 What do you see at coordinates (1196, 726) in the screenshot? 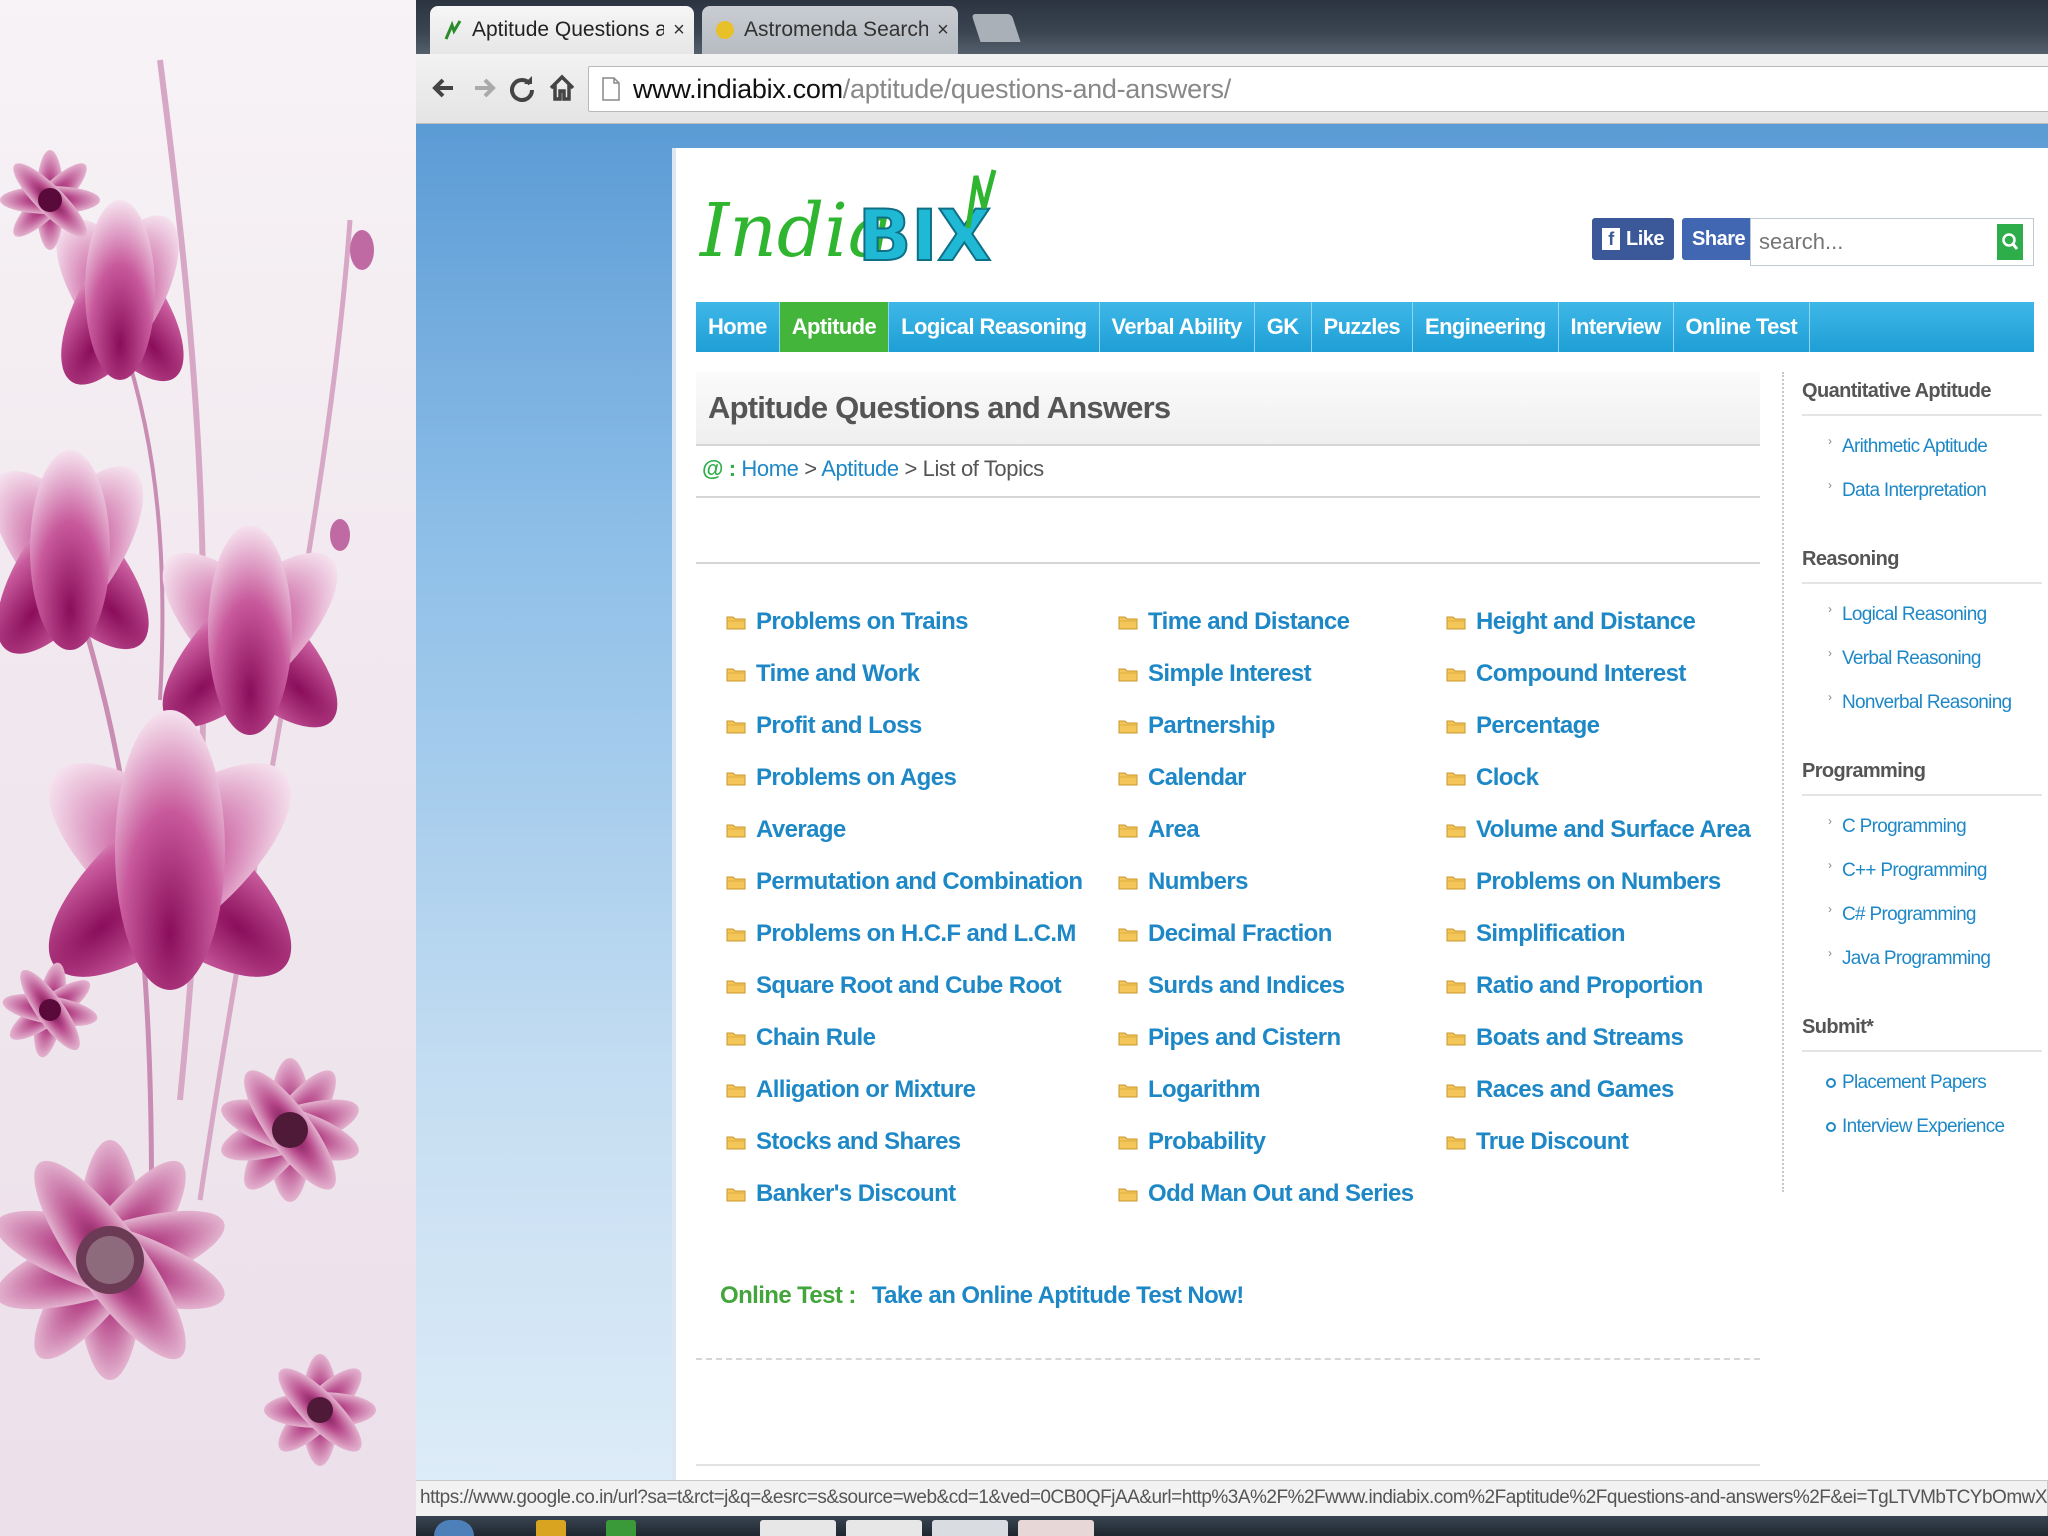
I see `topic-link: Partnership` at bounding box center [1196, 726].